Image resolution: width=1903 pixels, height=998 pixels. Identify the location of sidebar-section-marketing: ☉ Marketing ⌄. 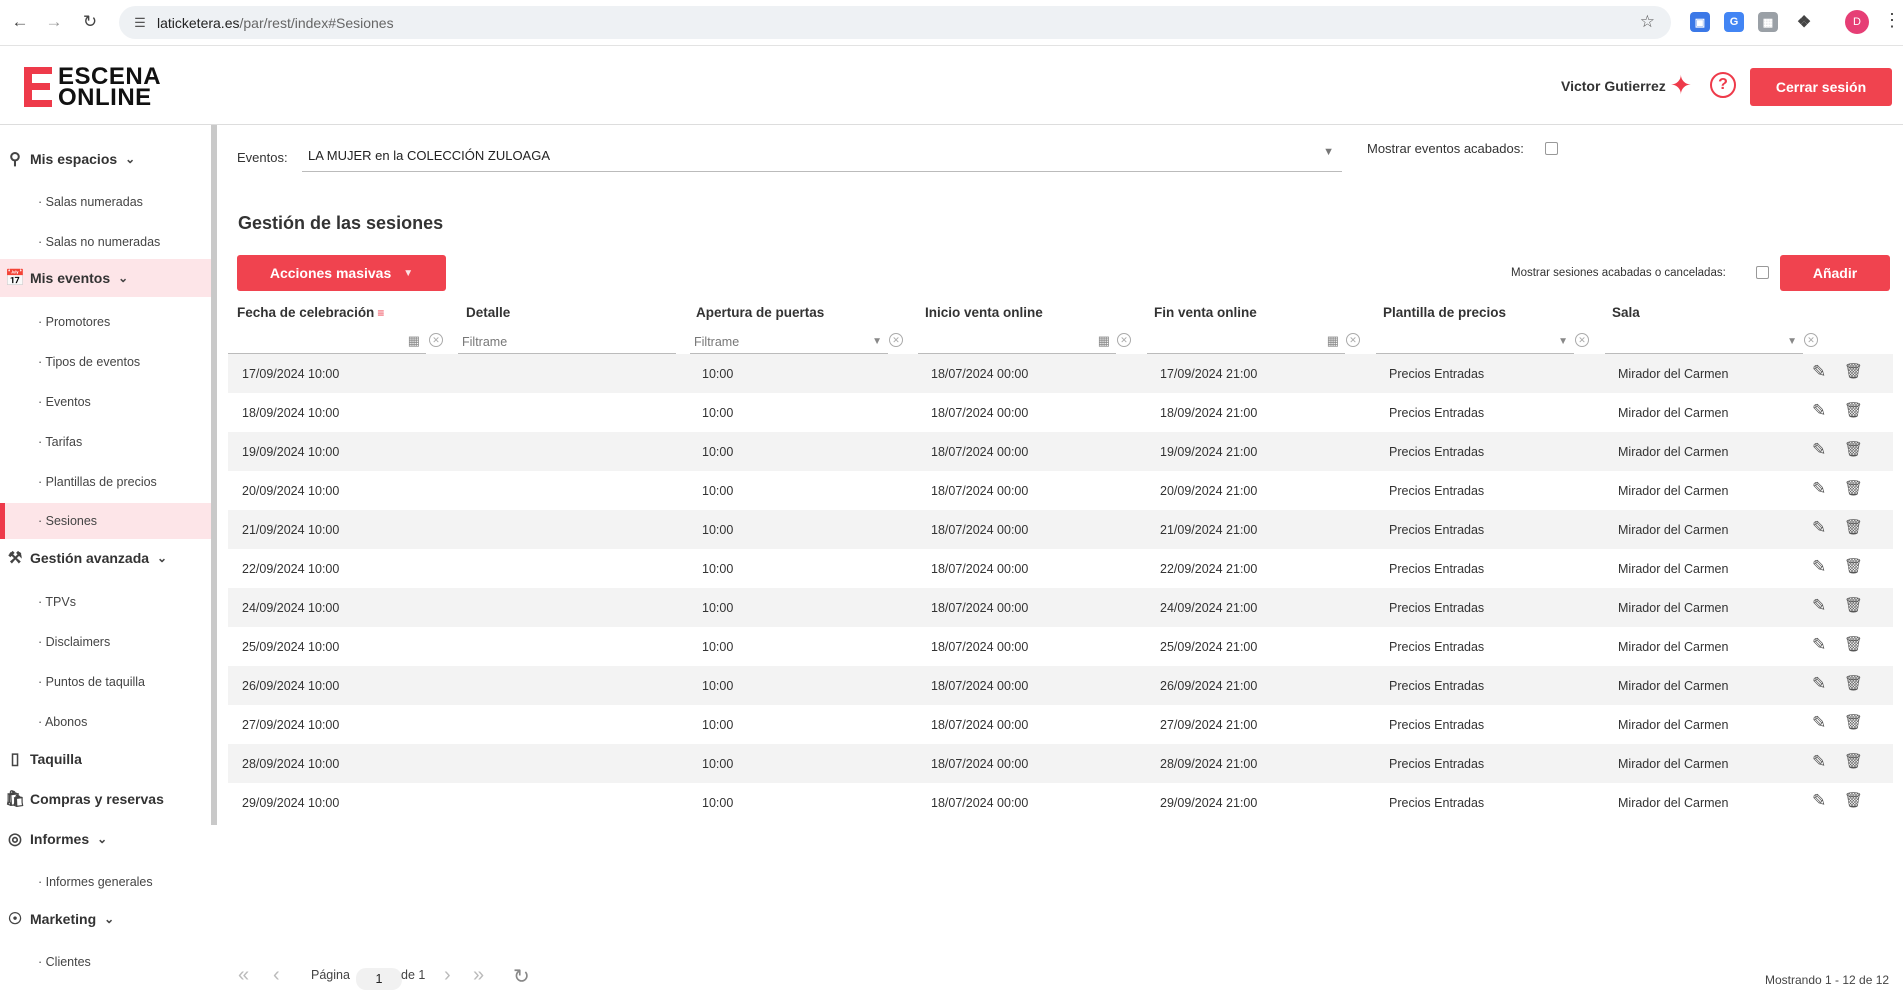
(105, 919).